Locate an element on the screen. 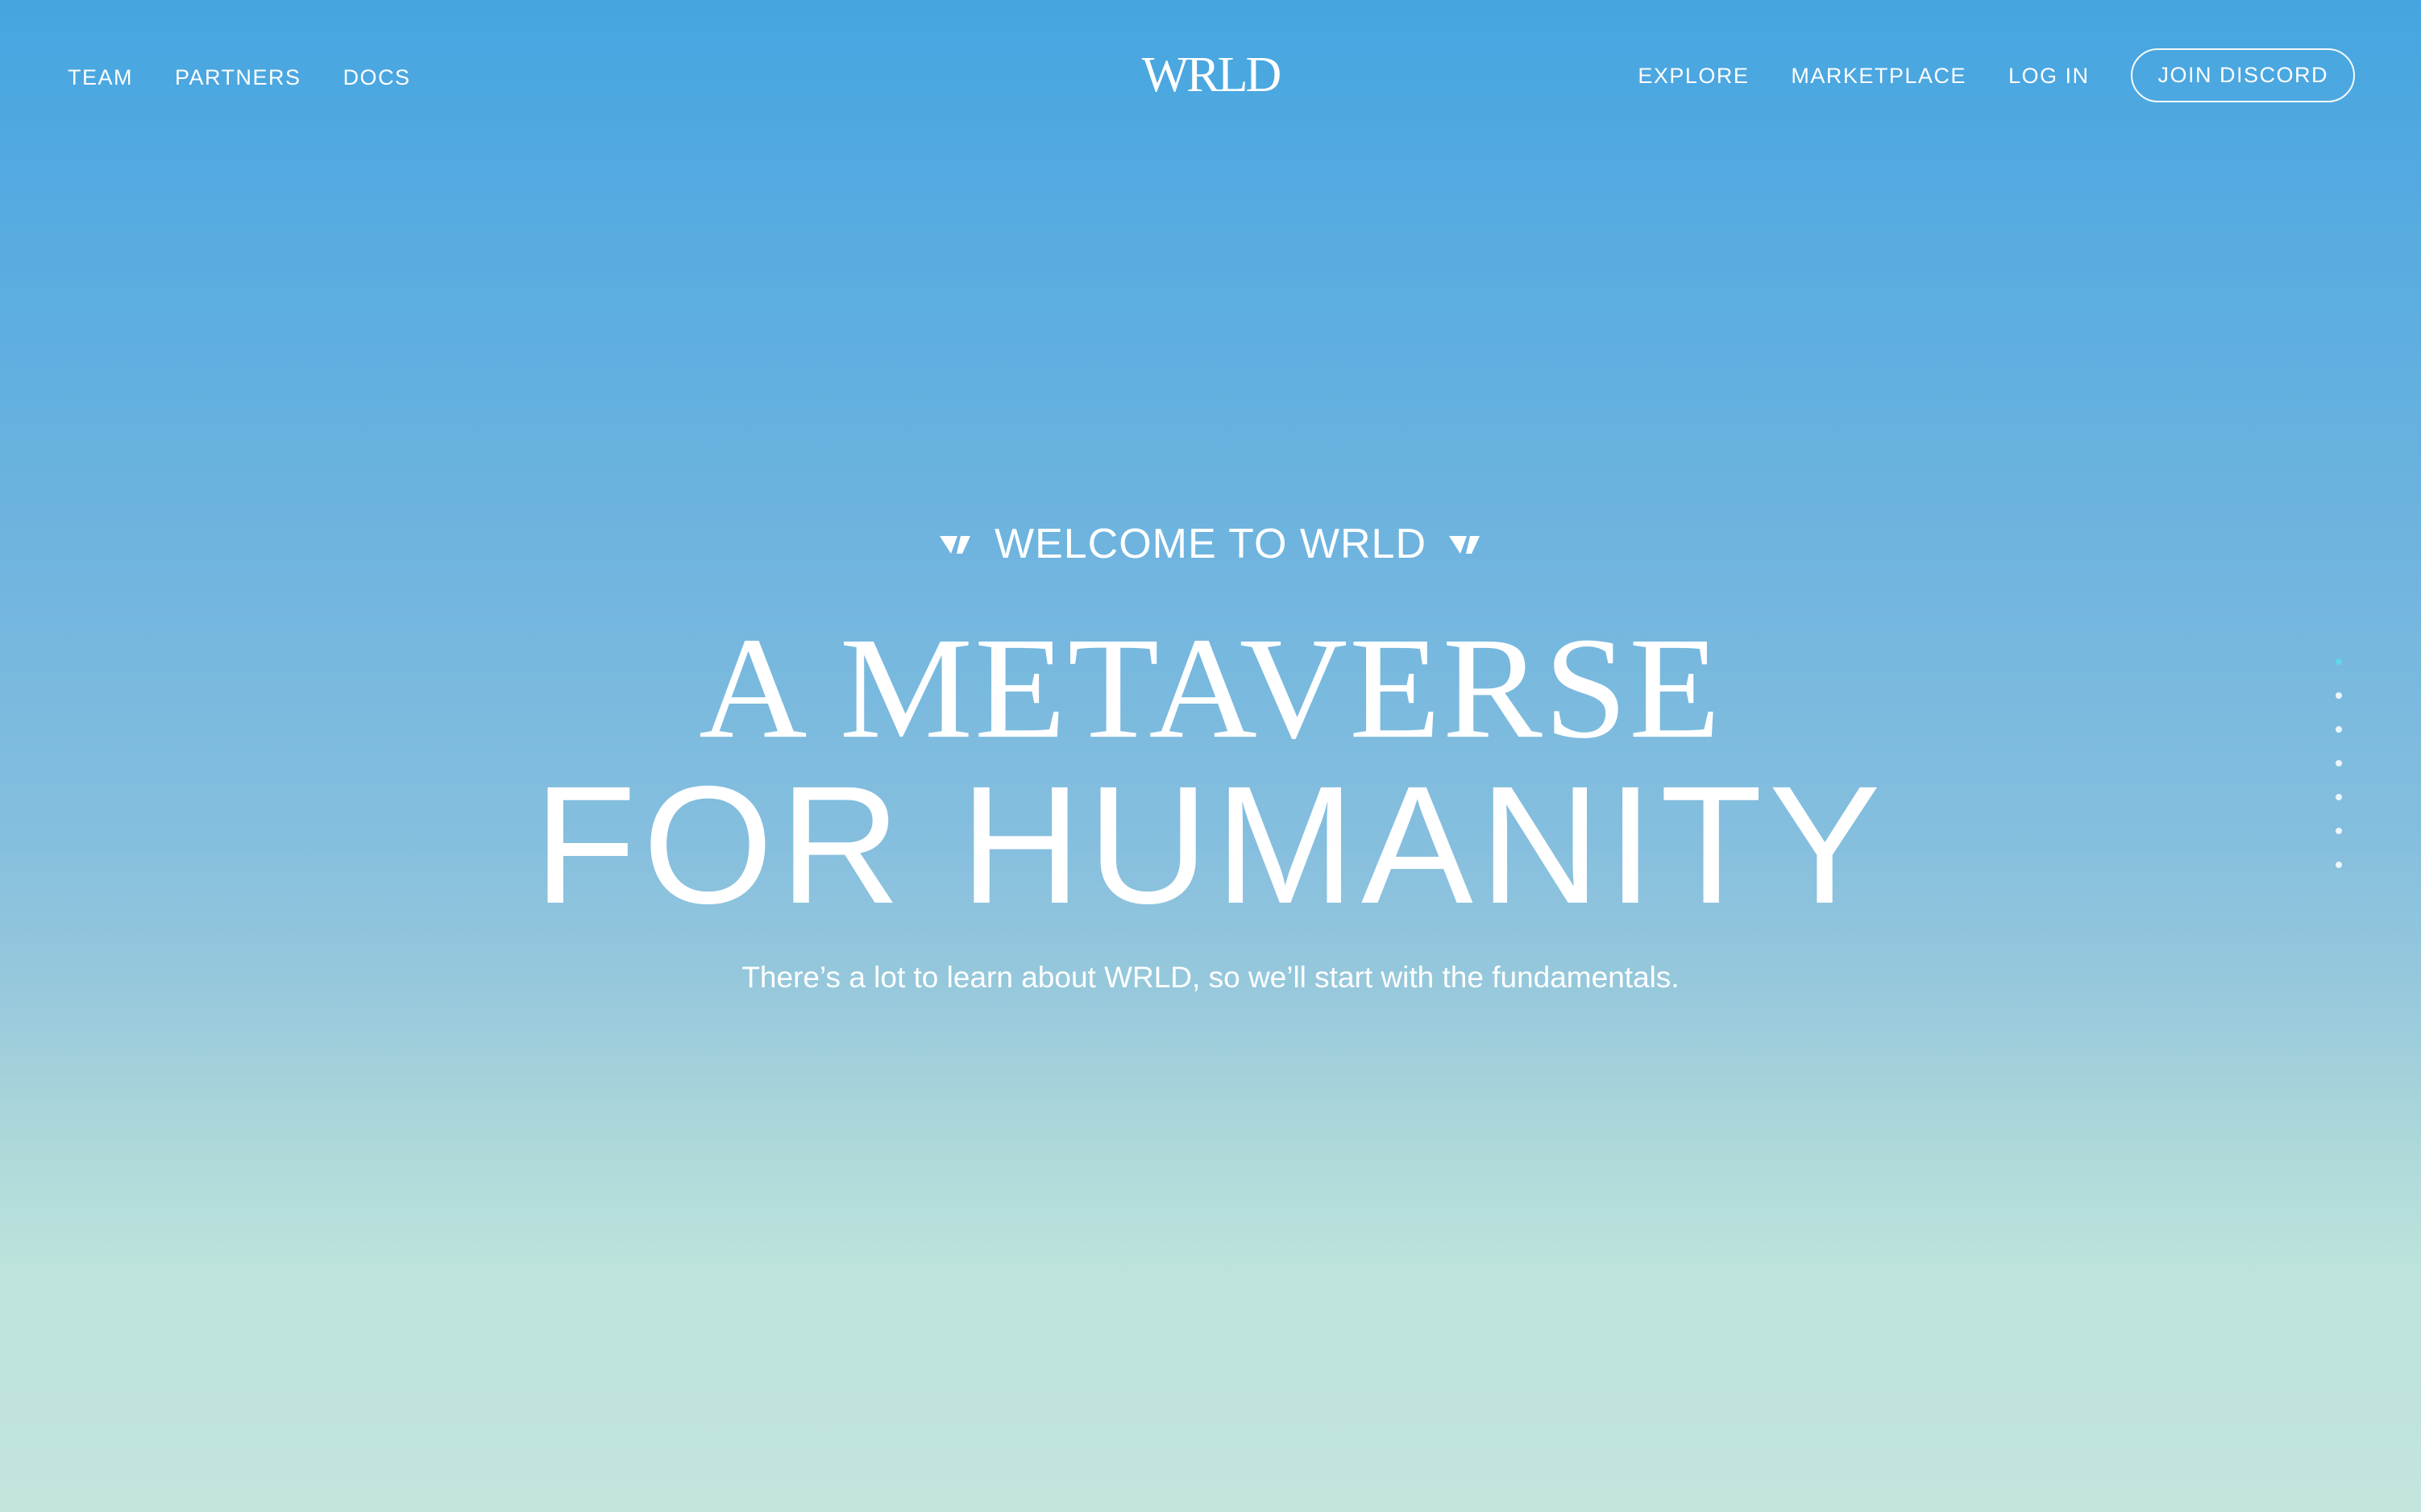 The width and height of the screenshot is (2421, 1512). nav-link-team: TEAM is located at coordinates (100, 77).